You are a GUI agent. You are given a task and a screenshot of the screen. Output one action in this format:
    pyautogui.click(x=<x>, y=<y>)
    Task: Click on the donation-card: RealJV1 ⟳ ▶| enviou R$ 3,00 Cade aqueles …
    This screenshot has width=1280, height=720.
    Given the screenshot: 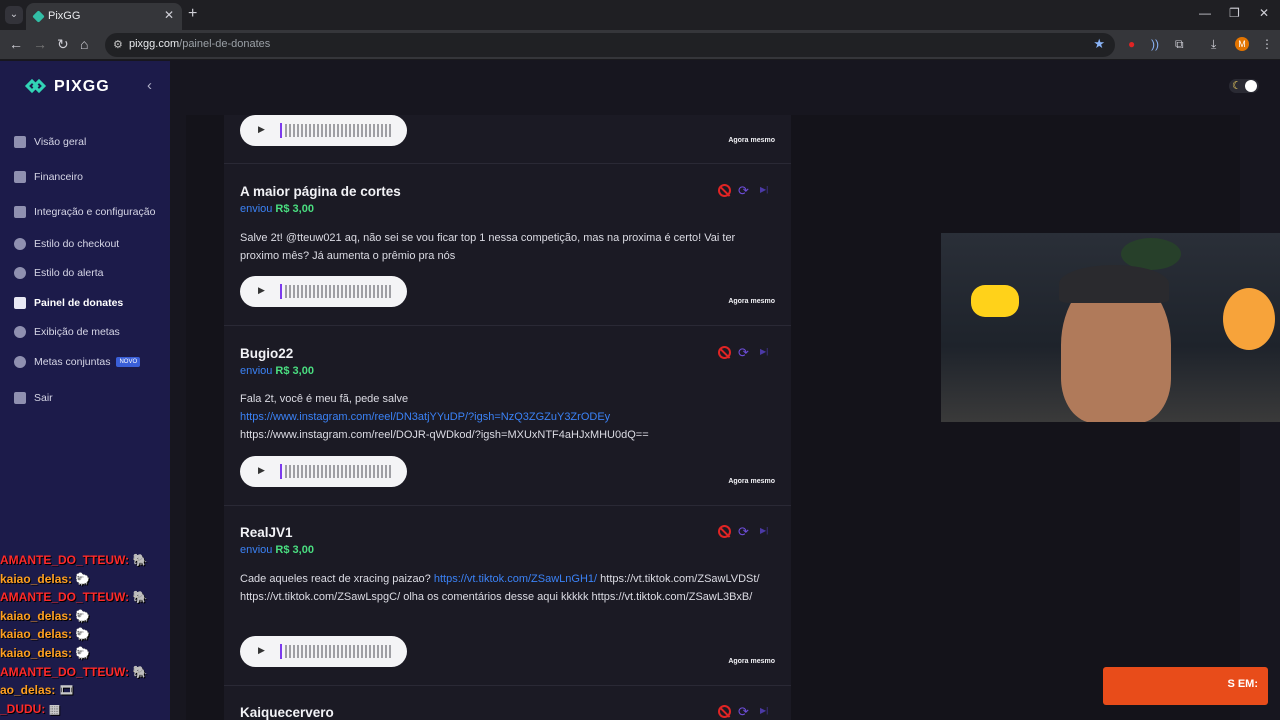 What is the action you would take?
    pyautogui.click(x=507, y=596)
    